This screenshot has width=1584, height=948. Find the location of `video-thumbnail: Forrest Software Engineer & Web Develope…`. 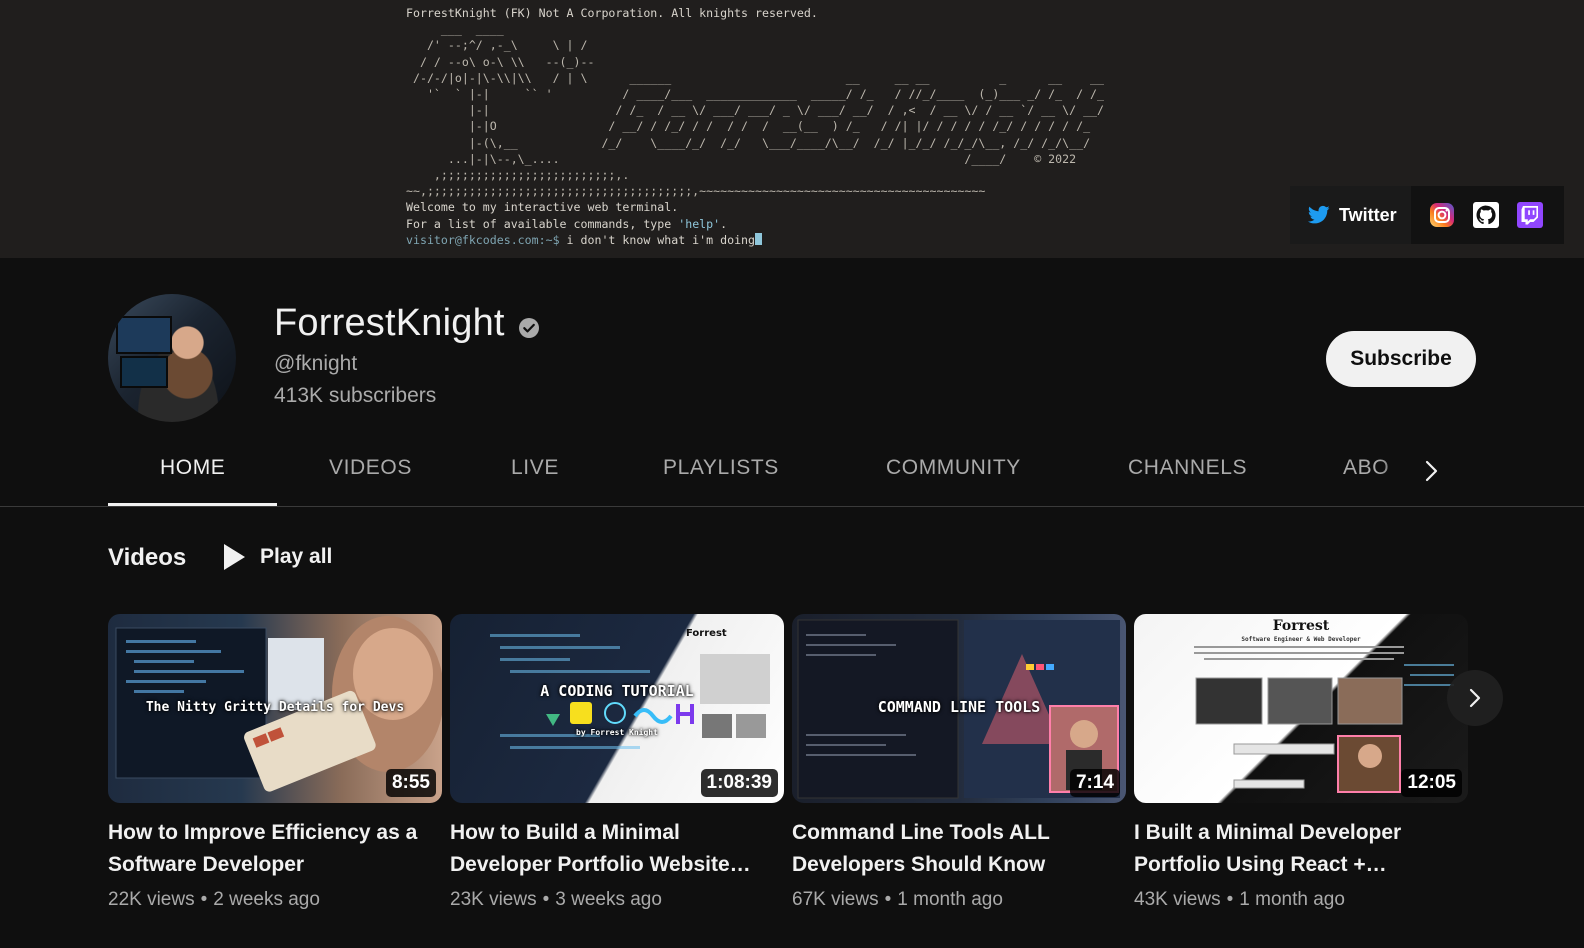

video-thumbnail: Forrest Software Engineer & Web Develope… is located at coordinates (1301, 708).